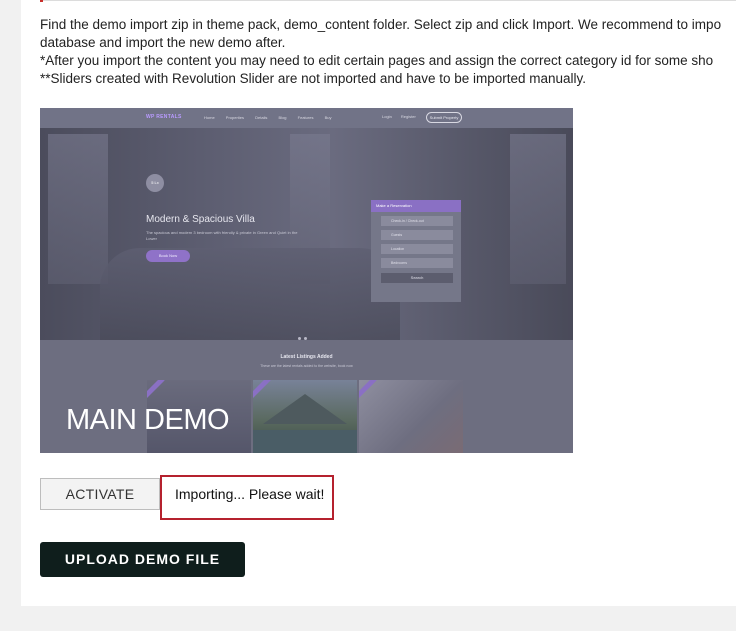  What do you see at coordinates (306, 357) in the screenshot?
I see `preview-listings-title: Latest Listings Added` at bounding box center [306, 357].